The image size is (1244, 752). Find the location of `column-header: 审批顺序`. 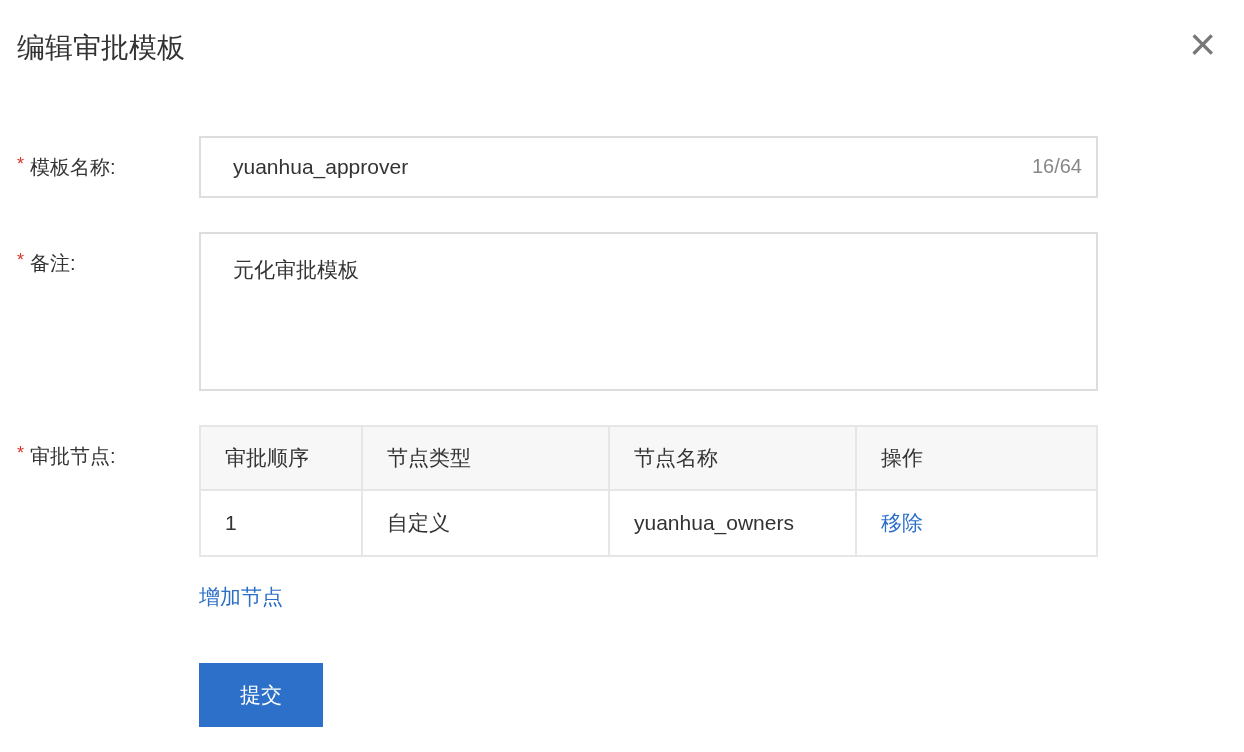

column-header: 审批顺序 is located at coordinates (281, 458).